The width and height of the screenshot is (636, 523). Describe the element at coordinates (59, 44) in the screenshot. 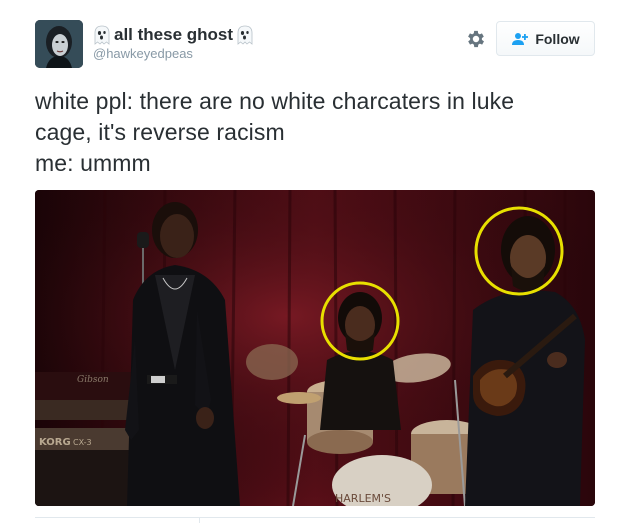

I see `user-avatar` at that location.